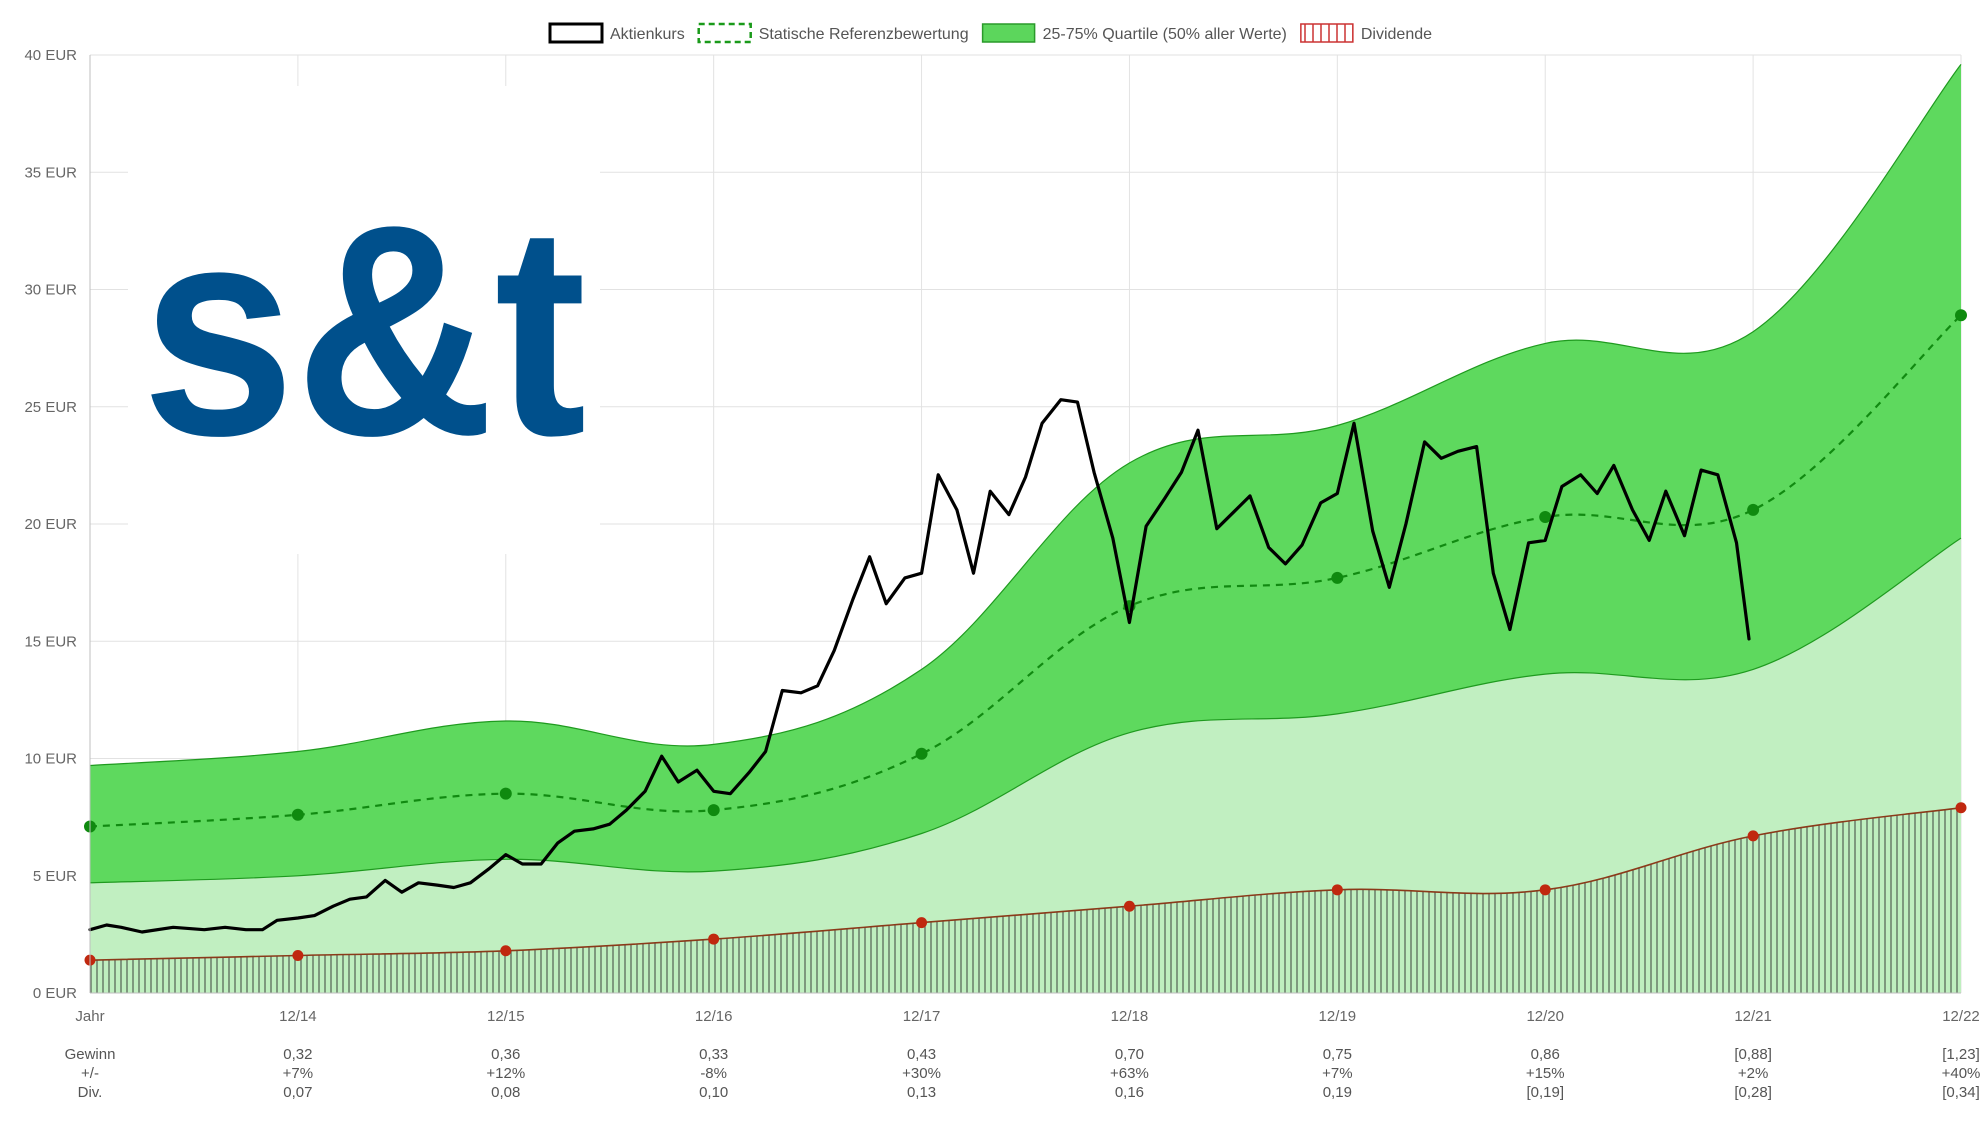  Describe the element at coordinates (1327, 33) in the screenshot. I see `legend-swatch-dividende` at that location.